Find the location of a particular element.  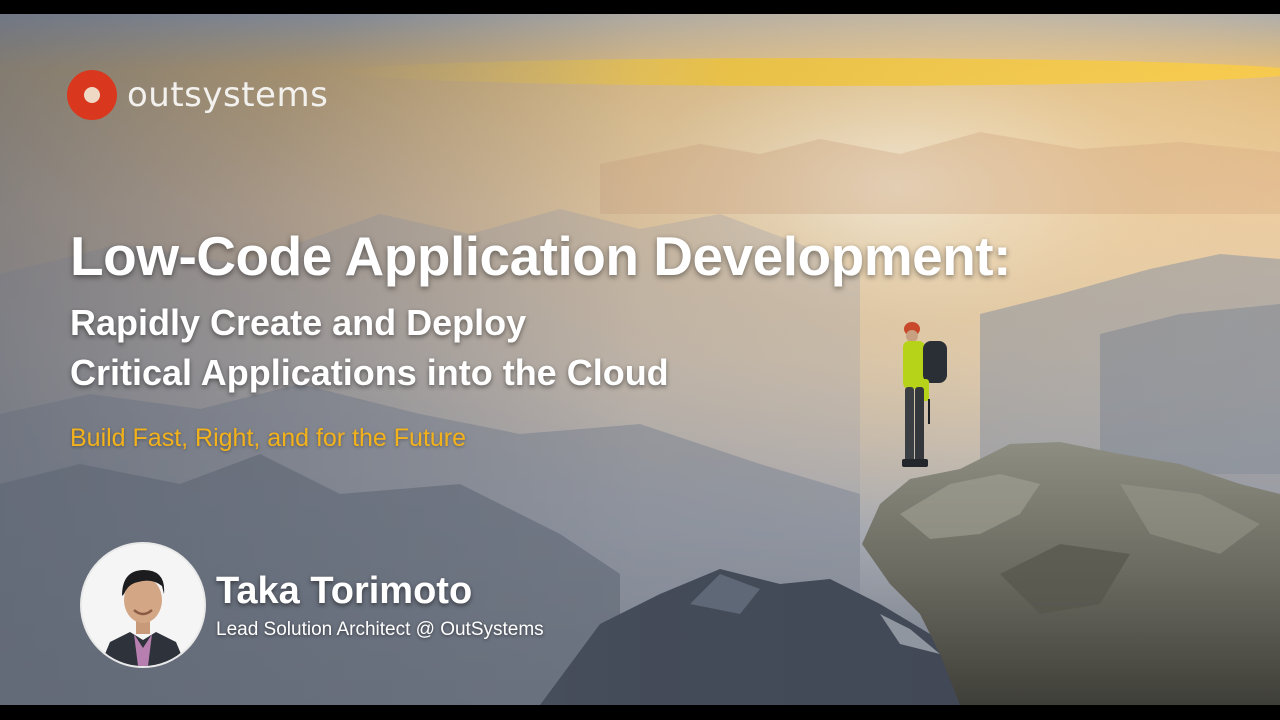

speaker-portrait-icon is located at coordinates (143, 605).